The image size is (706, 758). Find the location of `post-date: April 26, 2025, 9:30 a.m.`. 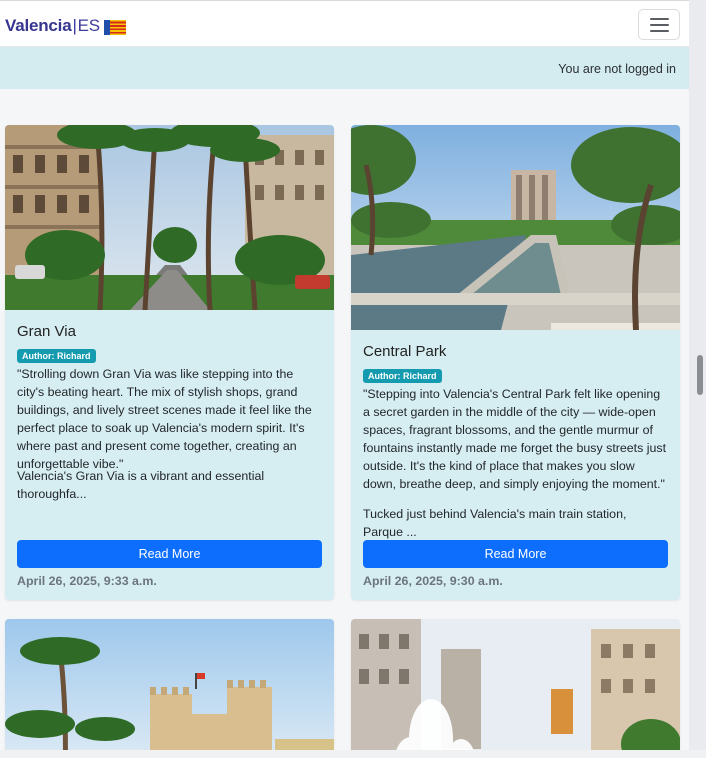

post-date: April 26, 2025, 9:30 a.m. is located at coordinates (433, 581).